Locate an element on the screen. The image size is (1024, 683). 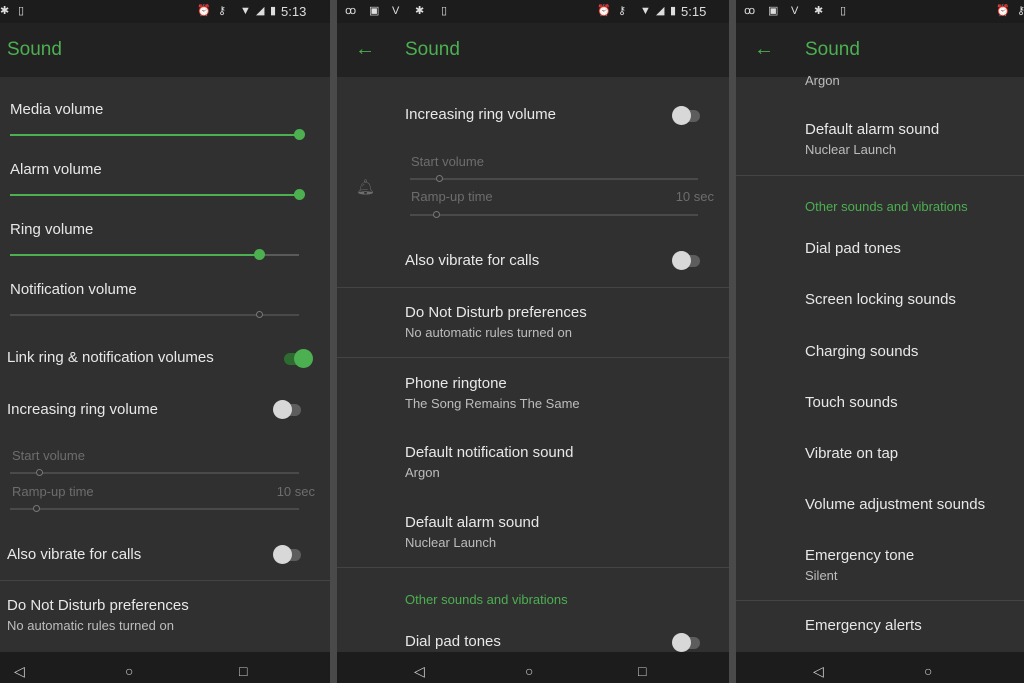
emergency-tone-value: Silent is located at coordinates (821, 575).